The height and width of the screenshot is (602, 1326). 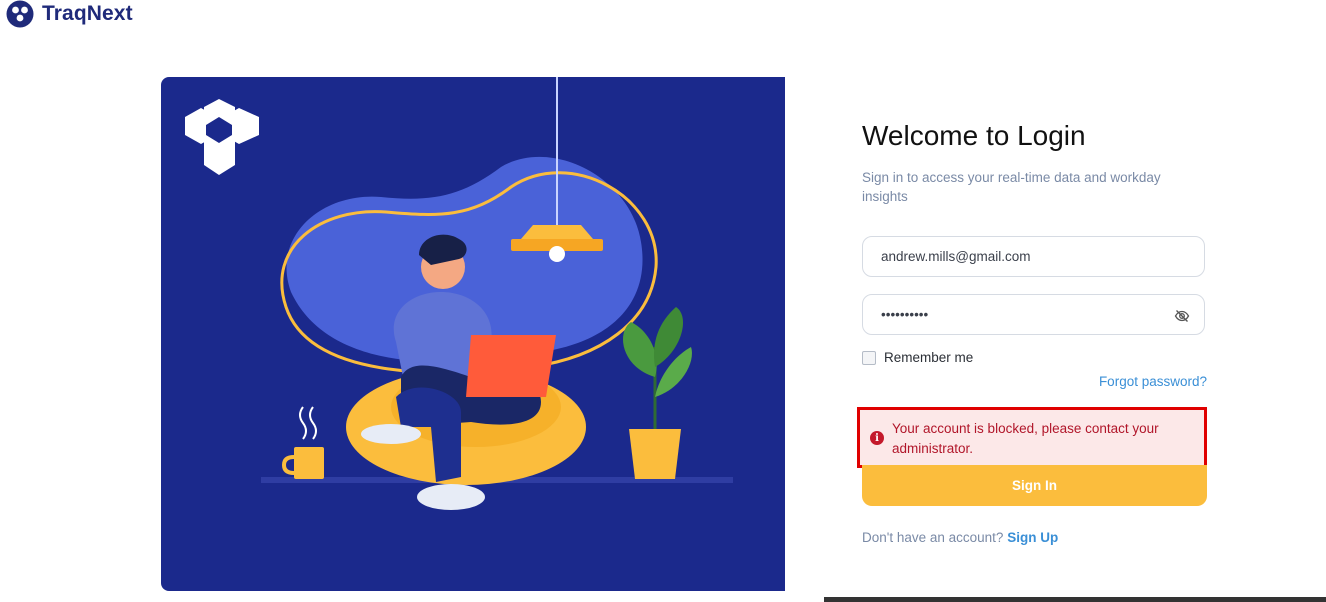 I want to click on remember-me-label: Remember me, so click(x=929, y=357).